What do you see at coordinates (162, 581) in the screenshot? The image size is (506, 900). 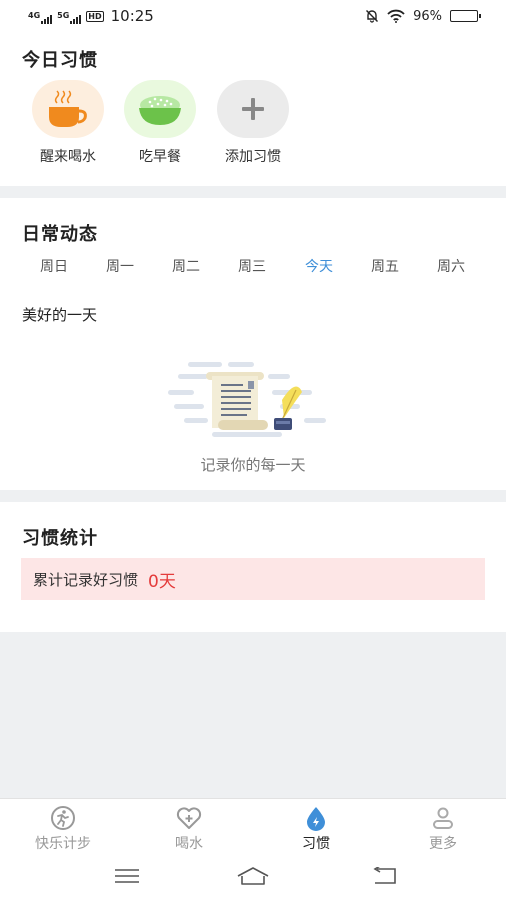 I see `total-habit-record-value: 0天` at bounding box center [162, 581].